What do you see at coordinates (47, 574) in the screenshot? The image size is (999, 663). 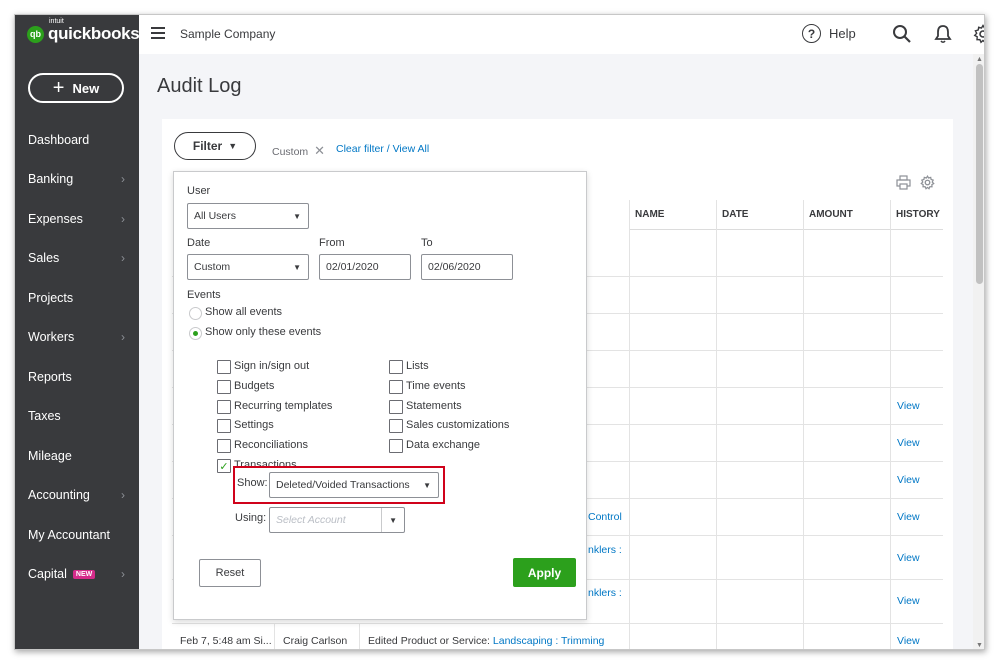 I see `sidebar-item-label: Capital` at bounding box center [47, 574].